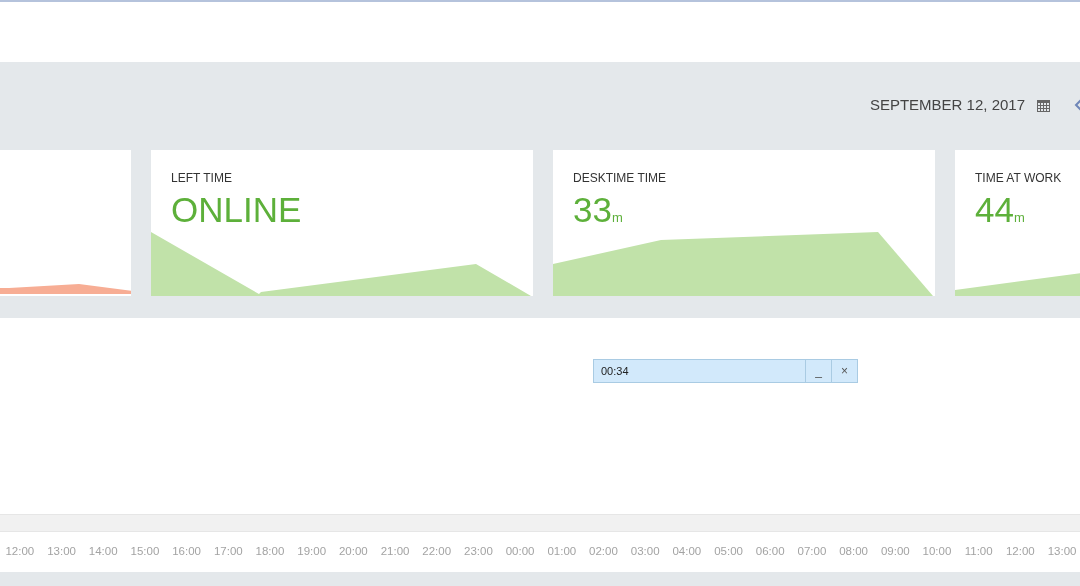  Describe the element at coordinates (520, 552) in the screenshot. I see `hour-label: 00:00` at that location.